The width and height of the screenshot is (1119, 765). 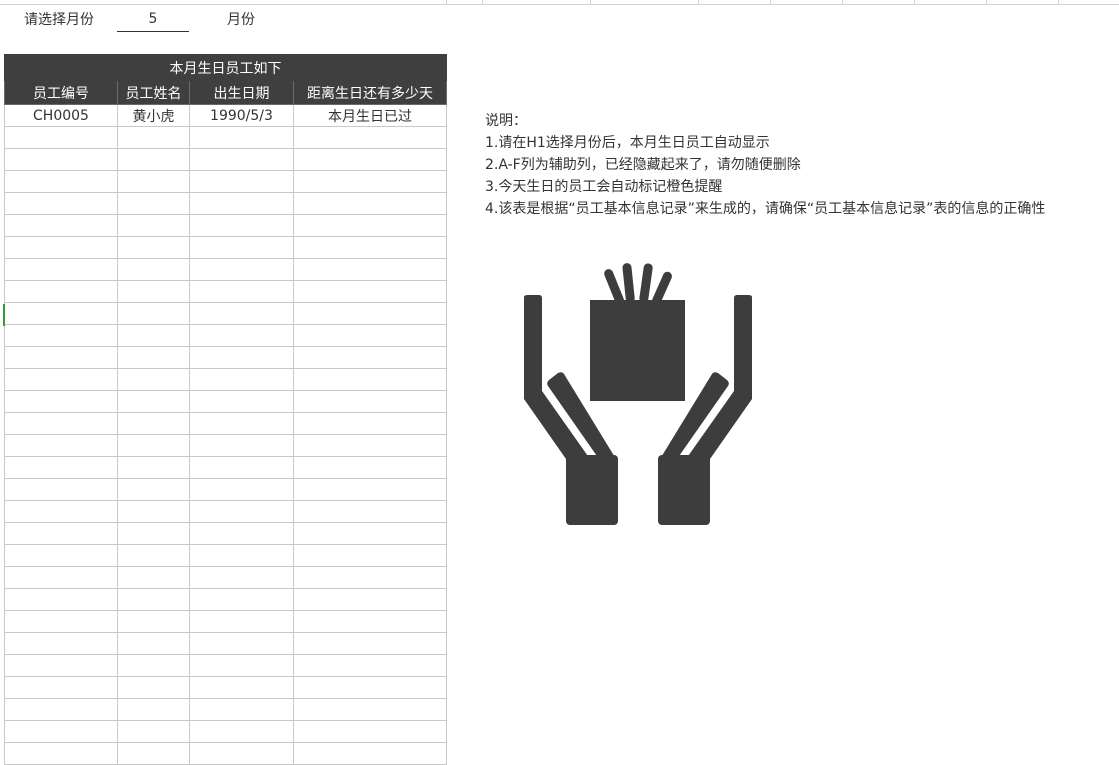 I want to click on cell-days-until-birthday: 本月生日已过, so click(x=370, y=115).